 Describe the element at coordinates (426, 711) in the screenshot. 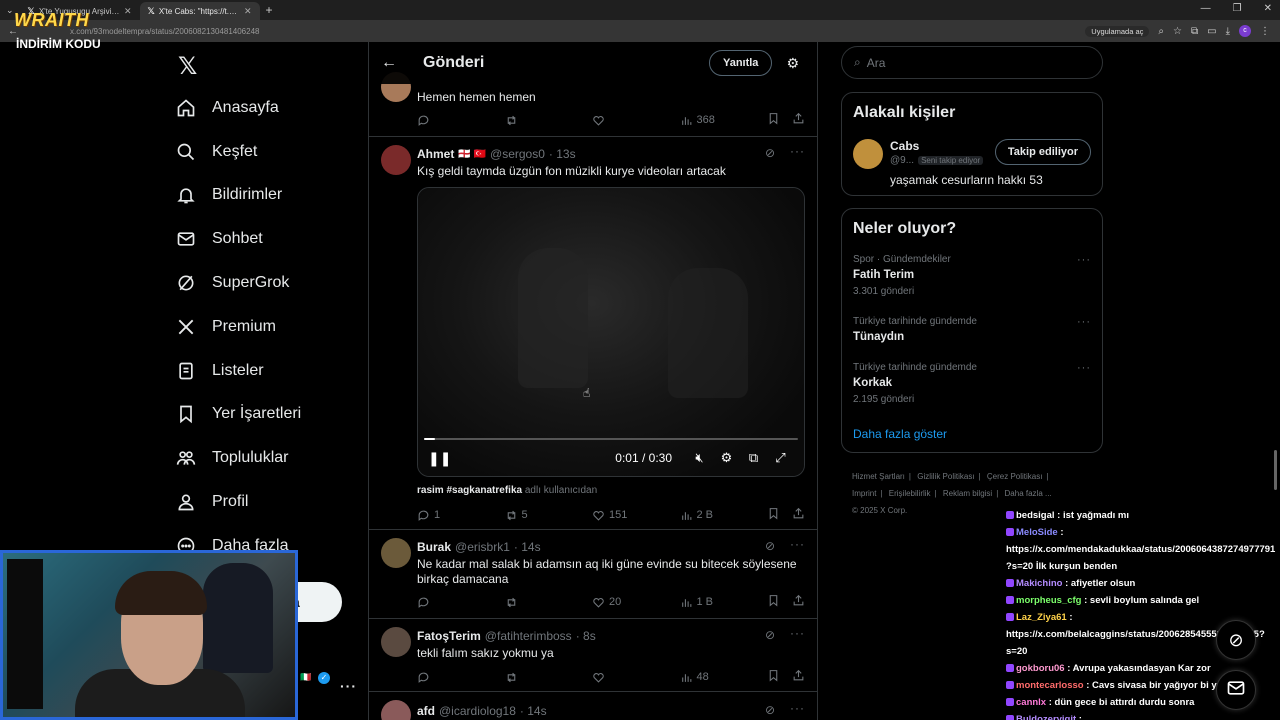

I see `author-name: afd` at that location.